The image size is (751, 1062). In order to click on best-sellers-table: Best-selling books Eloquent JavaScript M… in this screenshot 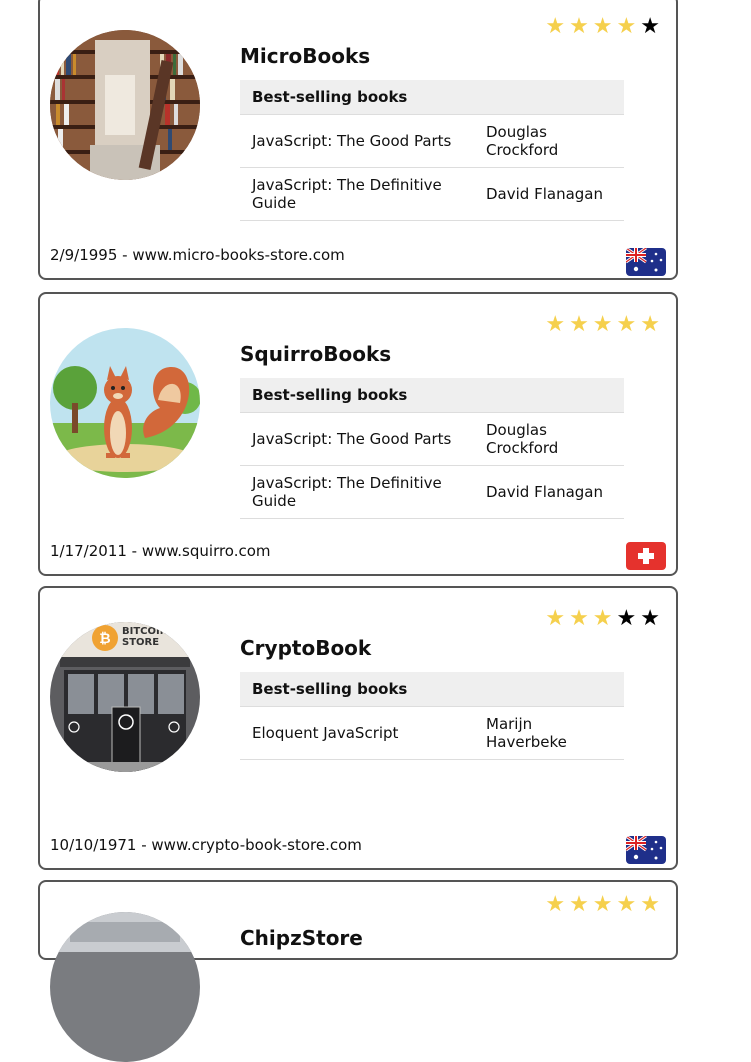, I will do `click(432, 716)`.